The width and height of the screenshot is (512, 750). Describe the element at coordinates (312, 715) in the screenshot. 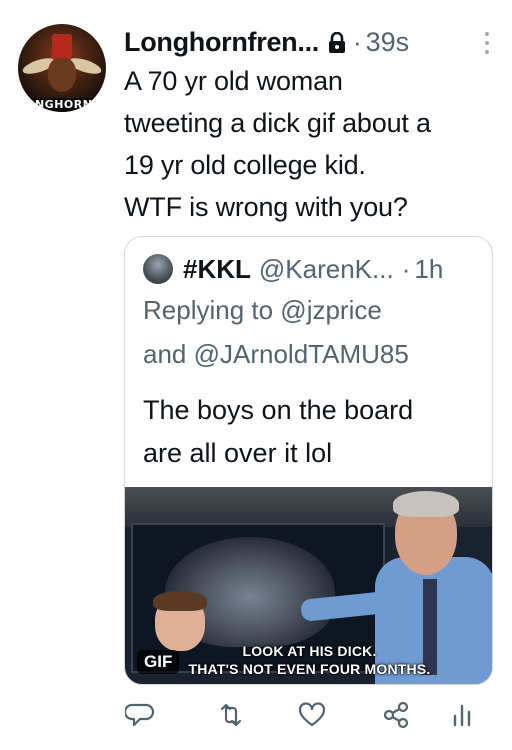

I see `like-icon` at that location.